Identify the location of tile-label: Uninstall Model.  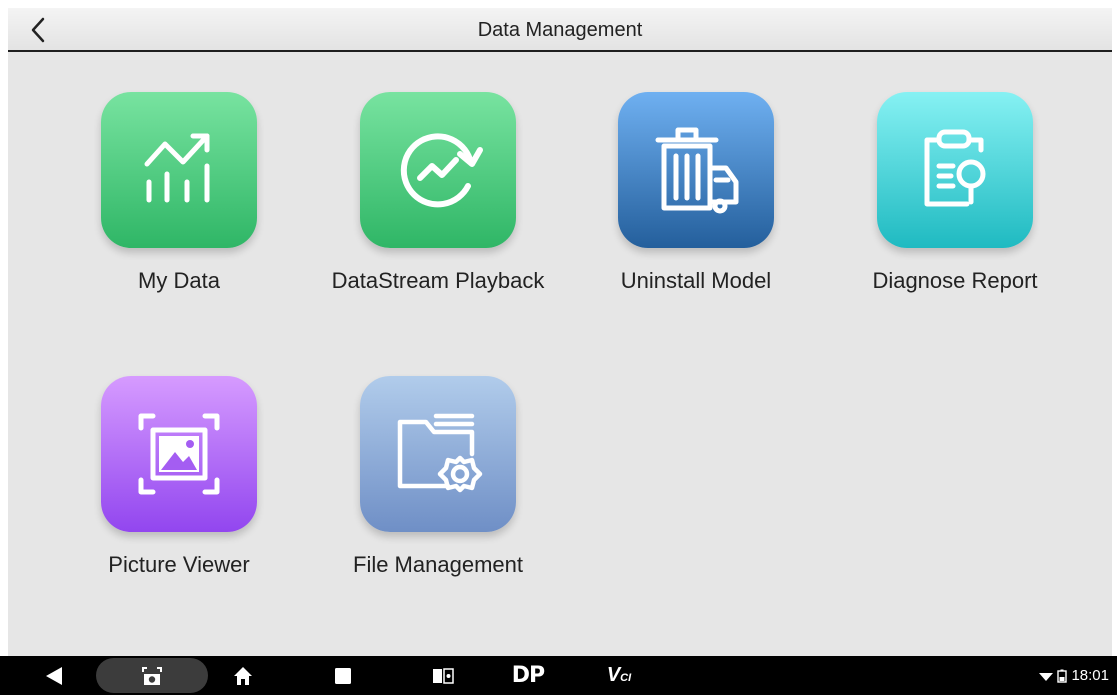
(696, 280).